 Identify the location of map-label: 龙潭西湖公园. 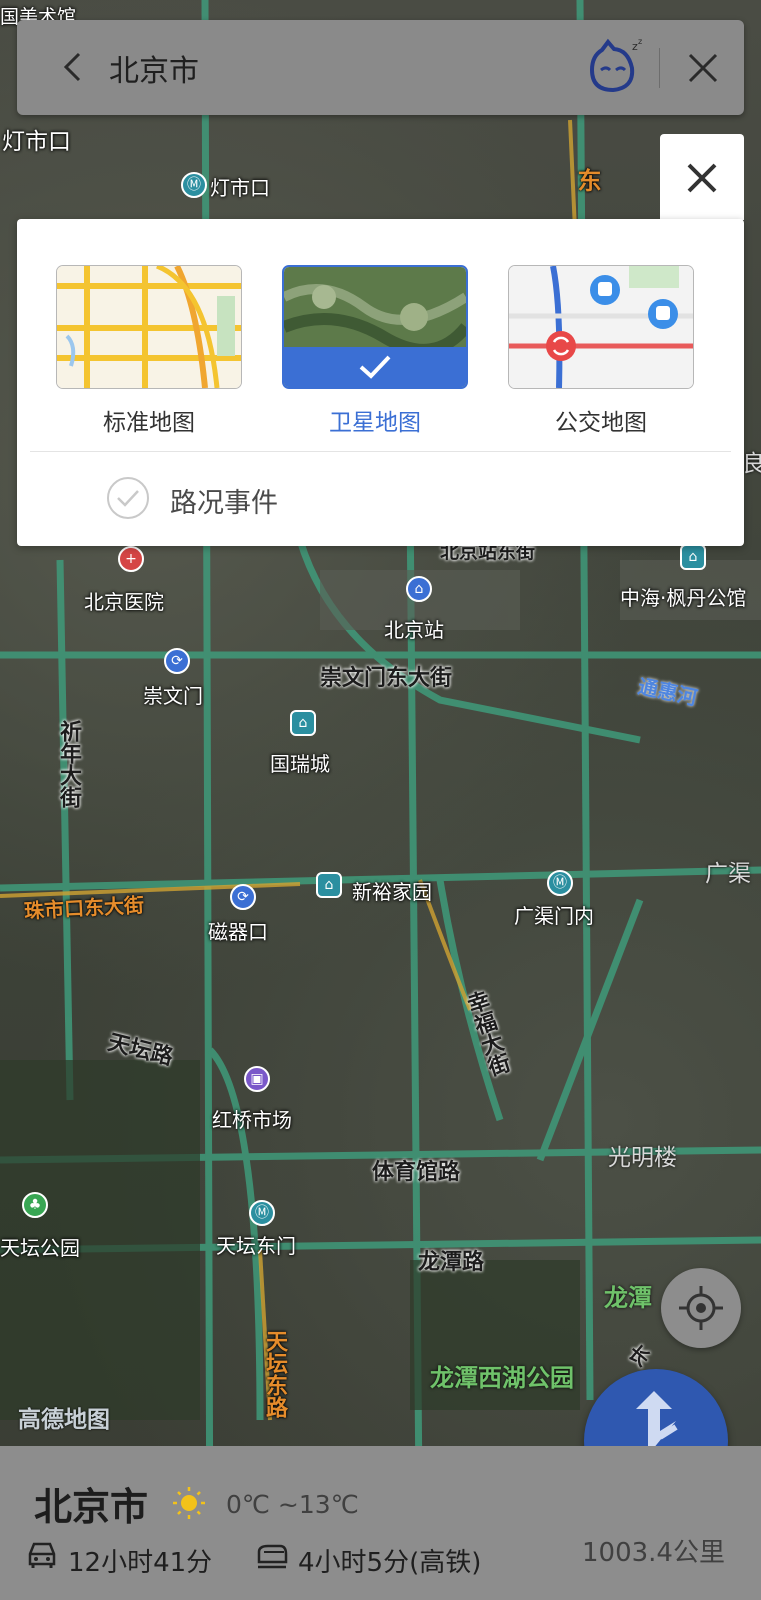
(502, 1378).